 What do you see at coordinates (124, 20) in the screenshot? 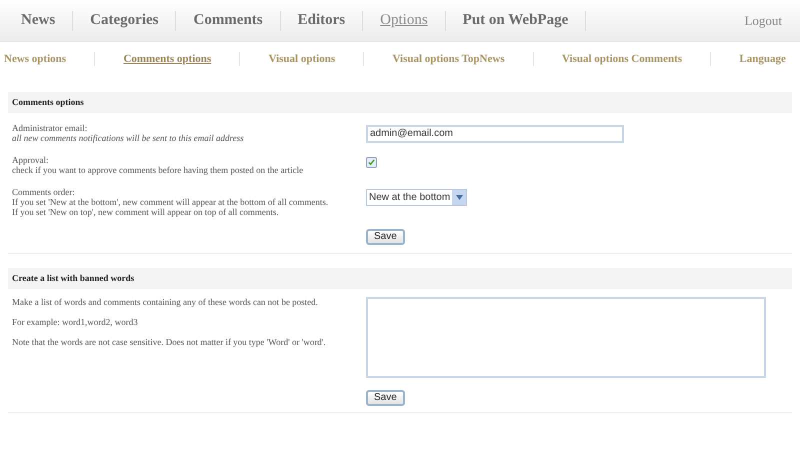
I see `nav-tab: Categories` at bounding box center [124, 20].